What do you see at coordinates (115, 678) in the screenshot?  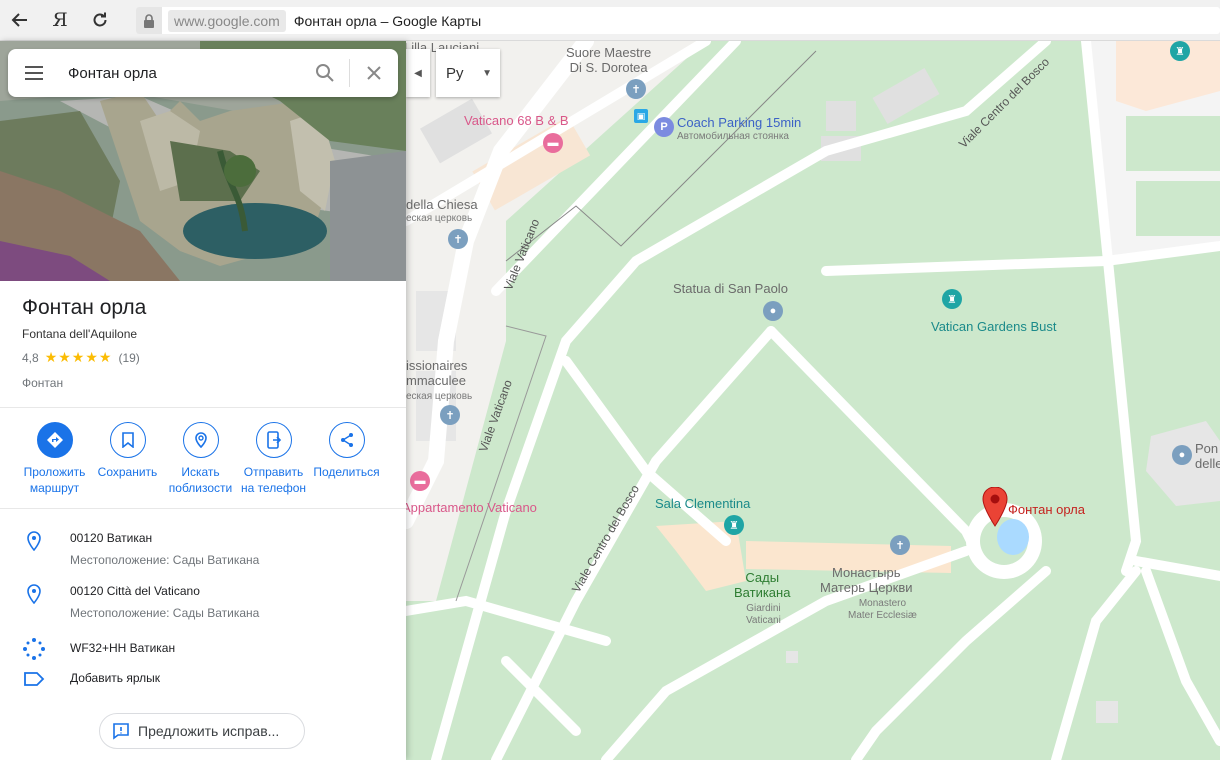 I see `add-label: Добавить ярлык` at bounding box center [115, 678].